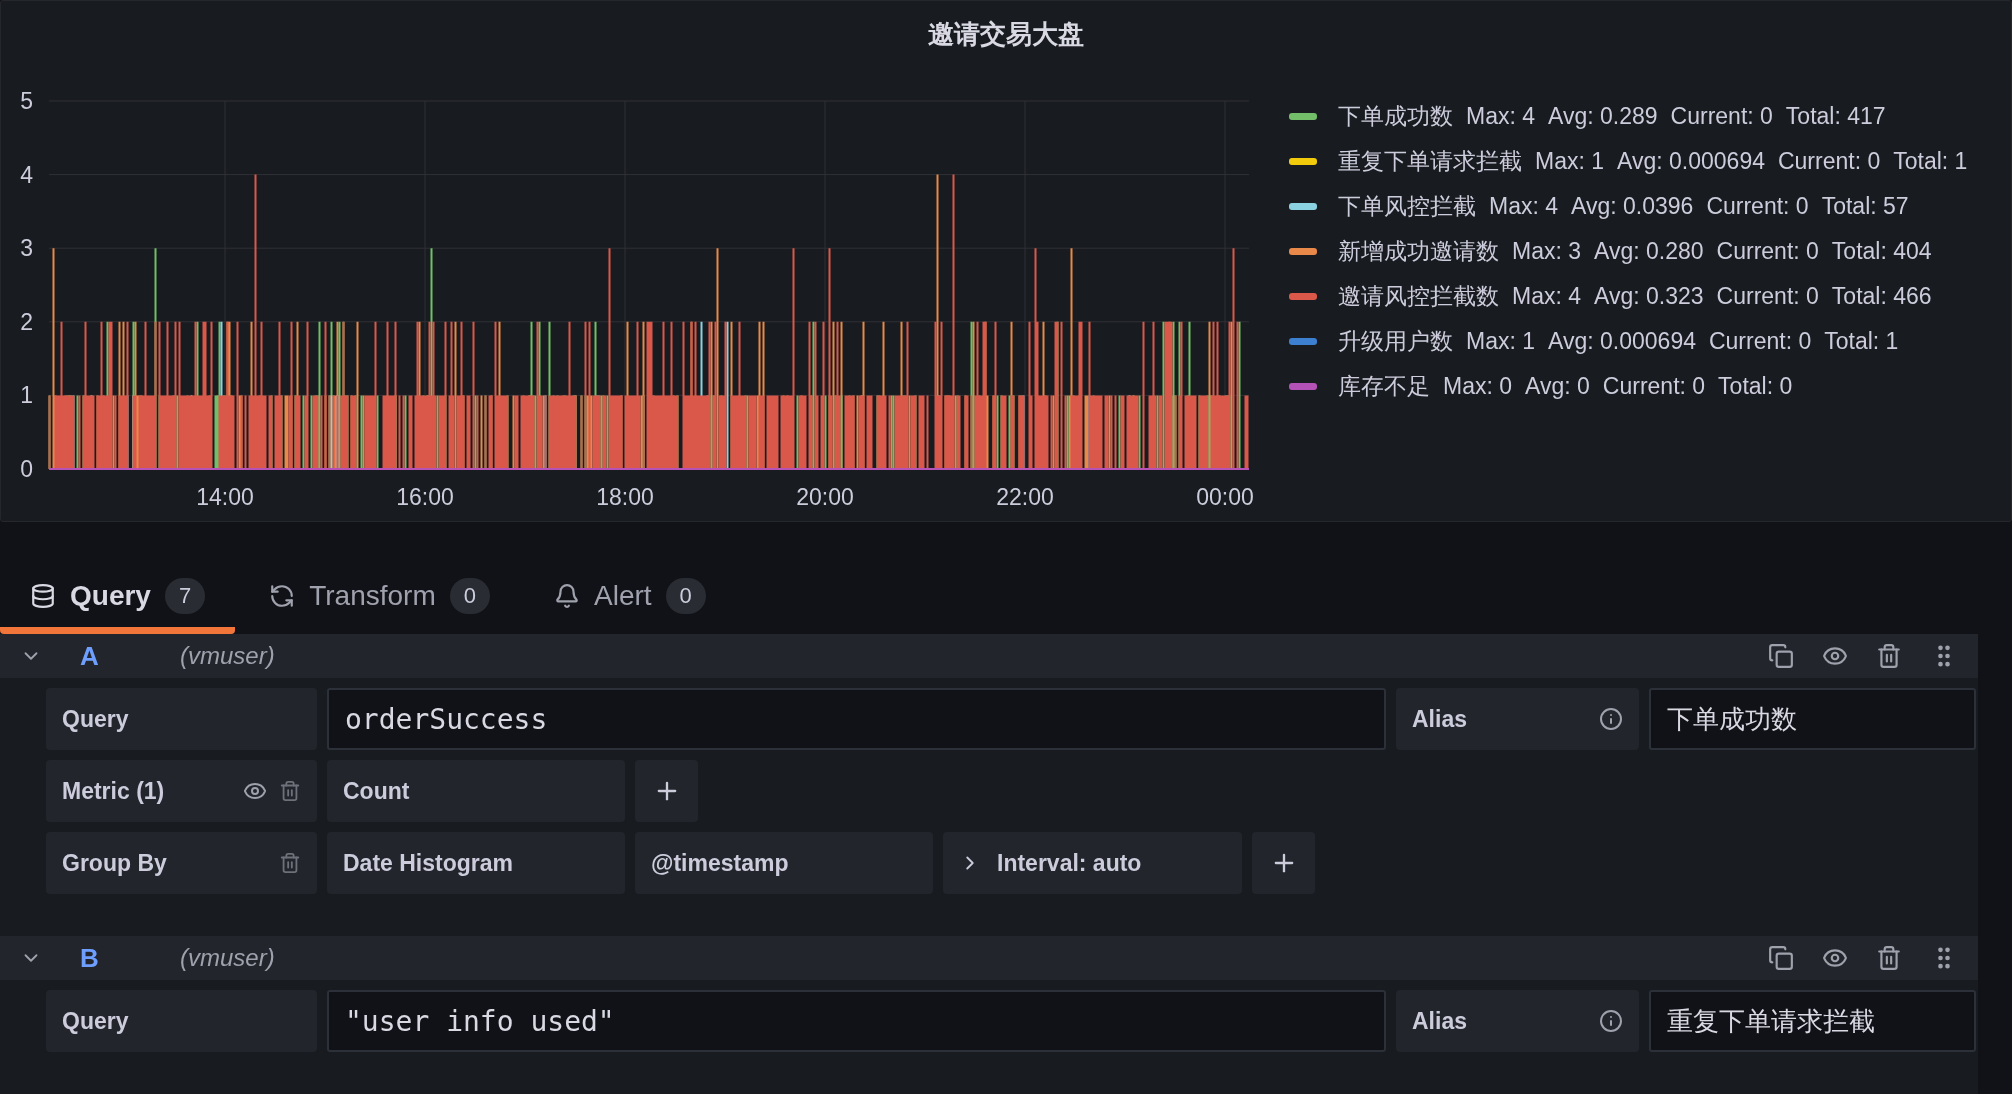 Image resolution: width=2012 pixels, height=1094 pixels. I want to click on x-axis-label: 20:00, so click(825, 497).